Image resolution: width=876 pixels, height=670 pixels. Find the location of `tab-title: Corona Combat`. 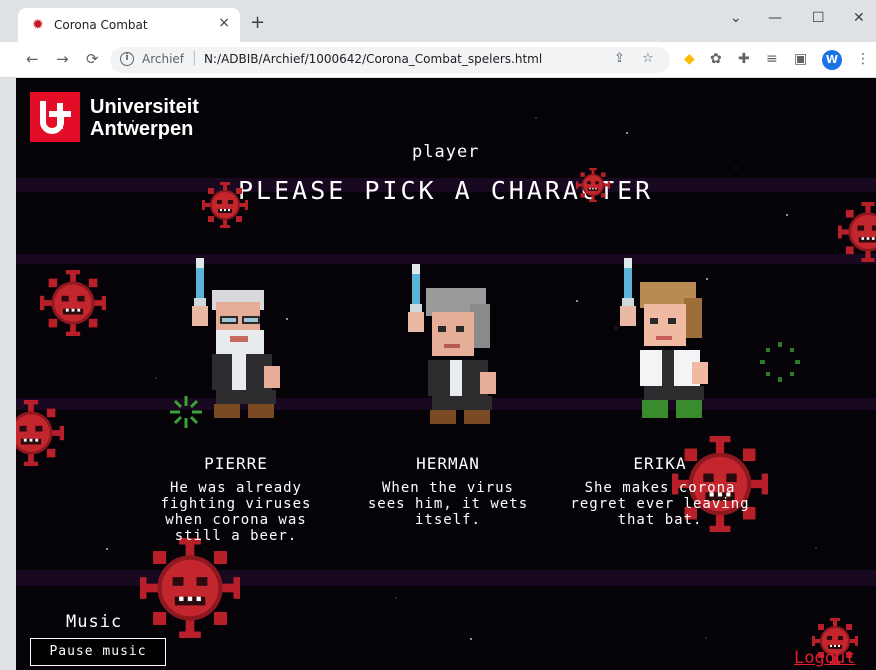

tab-title: Corona Combat is located at coordinates (101, 25).